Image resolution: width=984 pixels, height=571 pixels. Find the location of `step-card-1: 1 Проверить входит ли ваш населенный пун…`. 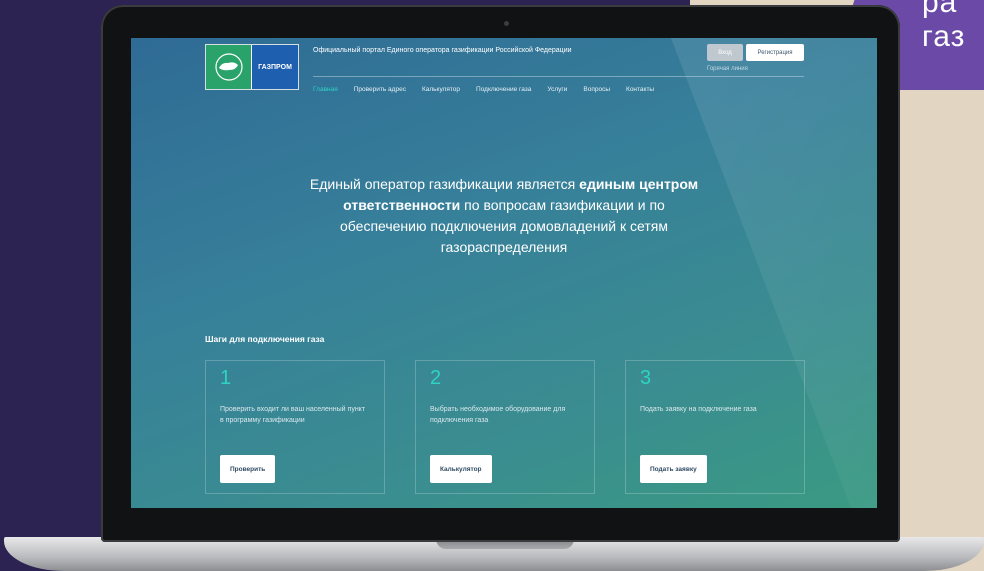

step-card-1: 1 Проверить входит ли ваш населенный пун… is located at coordinates (295, 427).